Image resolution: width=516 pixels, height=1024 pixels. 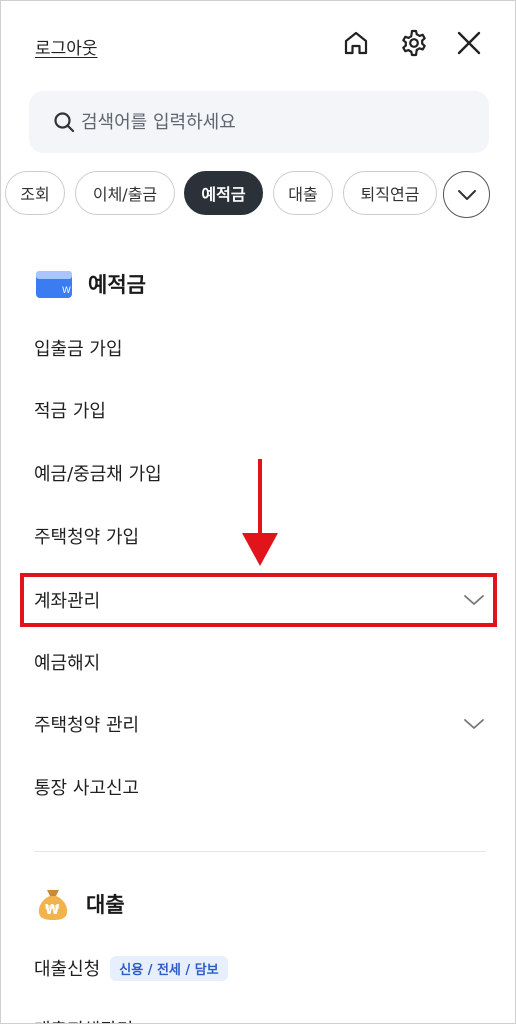 What do you see at coordinates (414, 43) in the screenshot?
I see `gear-icon` at bounding box center [414, 43].